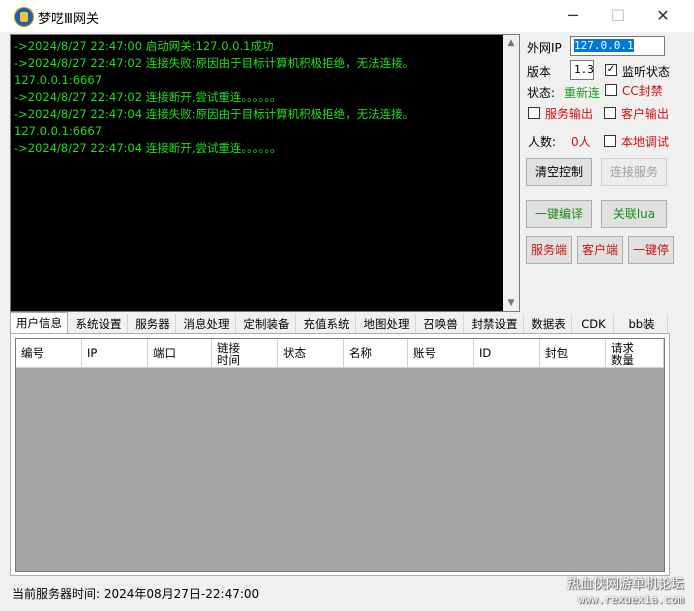 This screenshot has width=694, height=611. What do you see at coordinates (611, 90) in the screenshot?
I see `cc-checkbox` at bounding box center [611, 90].